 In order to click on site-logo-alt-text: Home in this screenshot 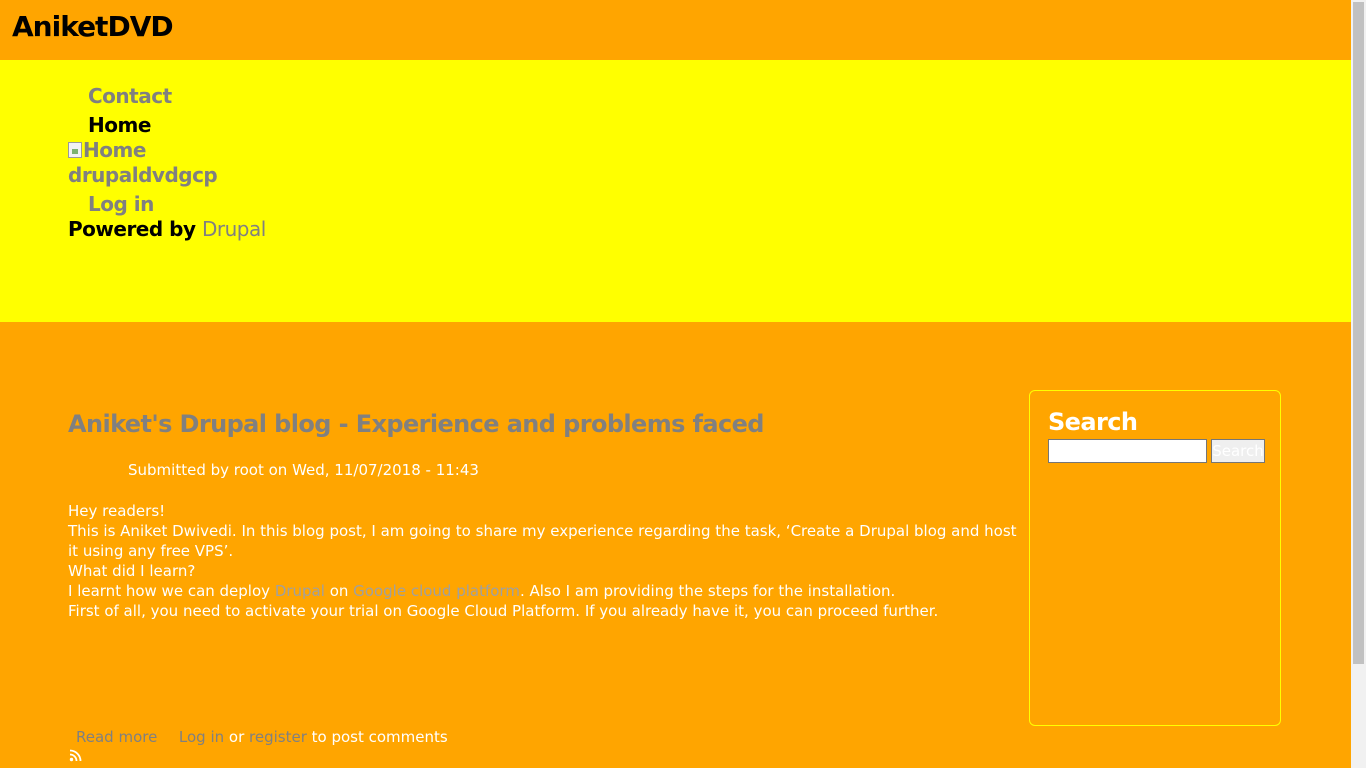, I will do `click(114, 150)`.